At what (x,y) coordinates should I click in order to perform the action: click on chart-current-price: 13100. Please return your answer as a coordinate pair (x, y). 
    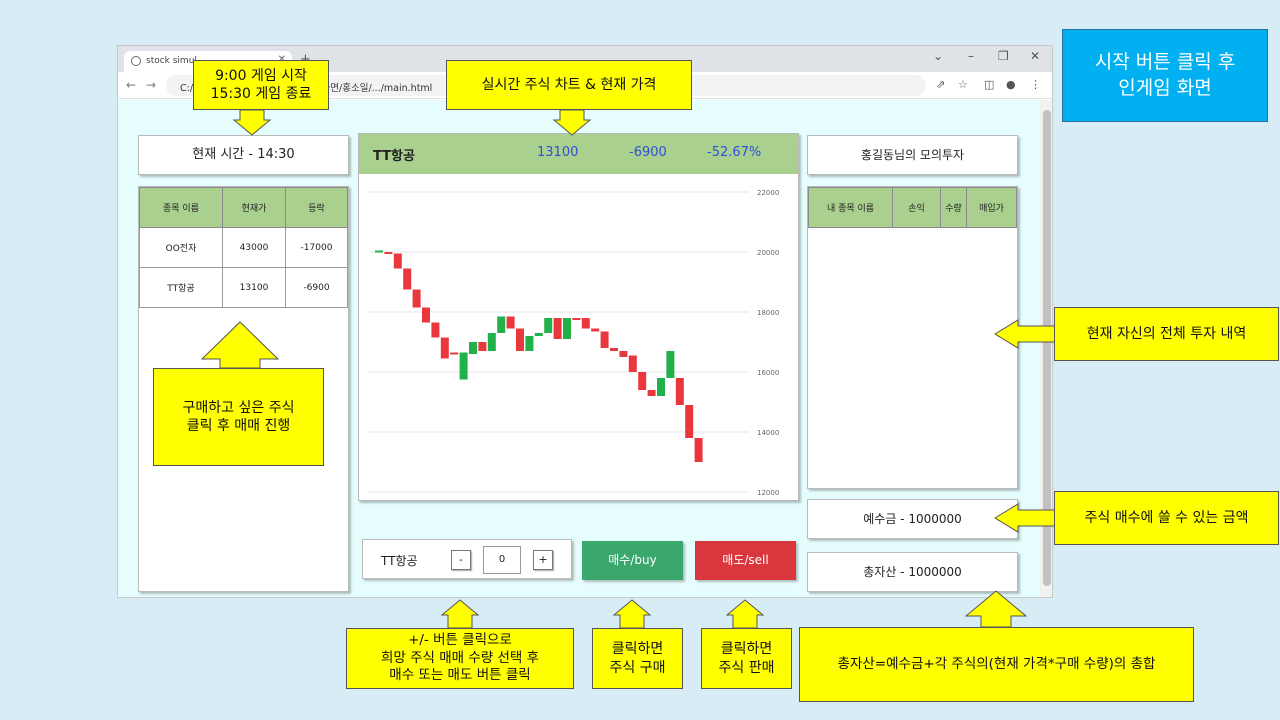
    Looking at the image, I should click on (558, 152).